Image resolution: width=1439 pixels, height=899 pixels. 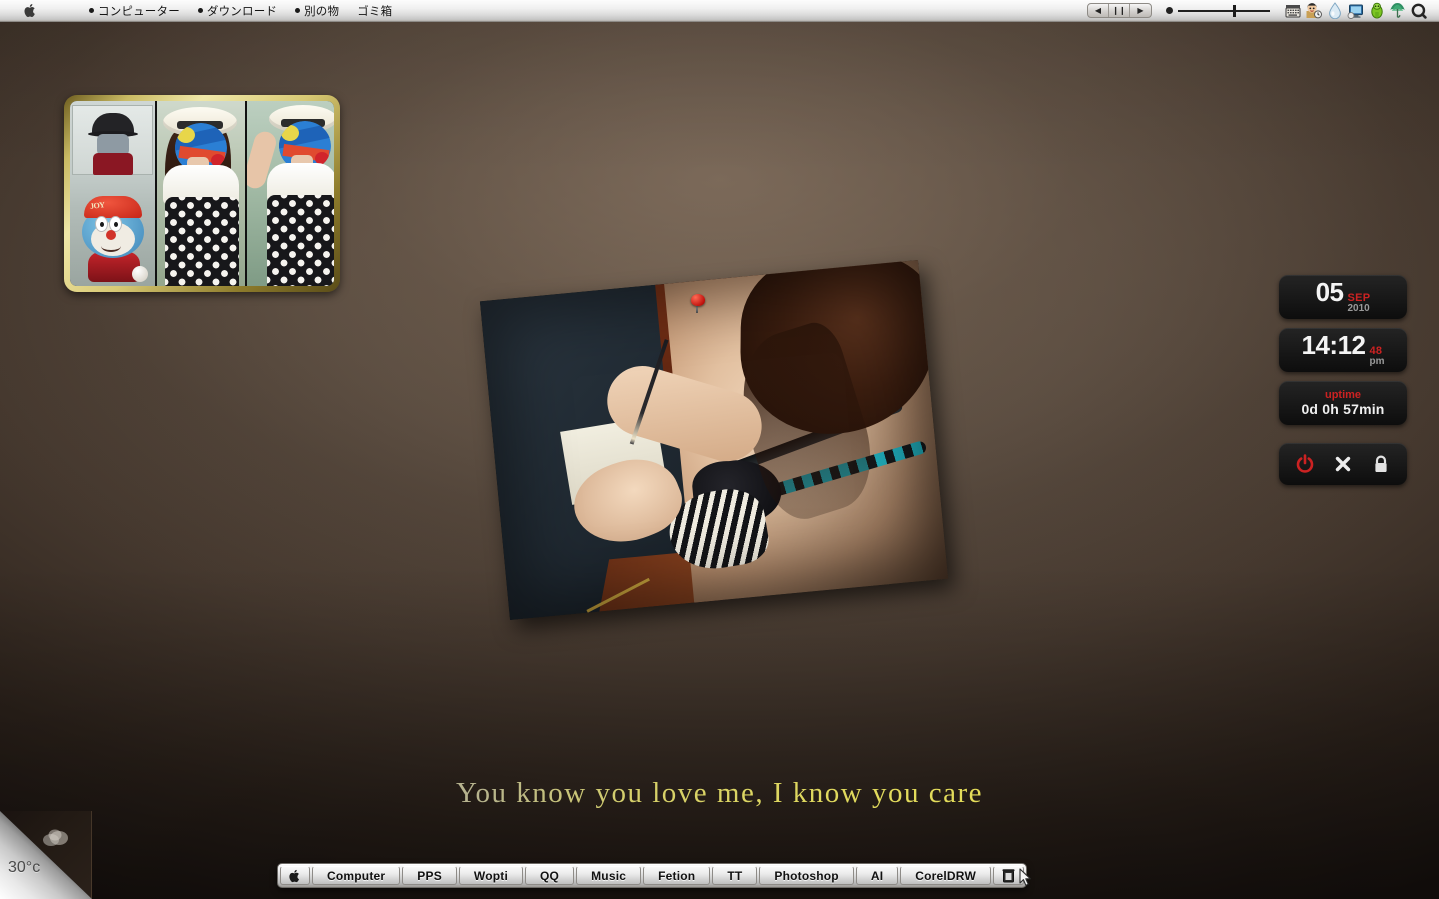 I want to click on date-widget: 05 SEP 2010, so click(x=1343, y=297).